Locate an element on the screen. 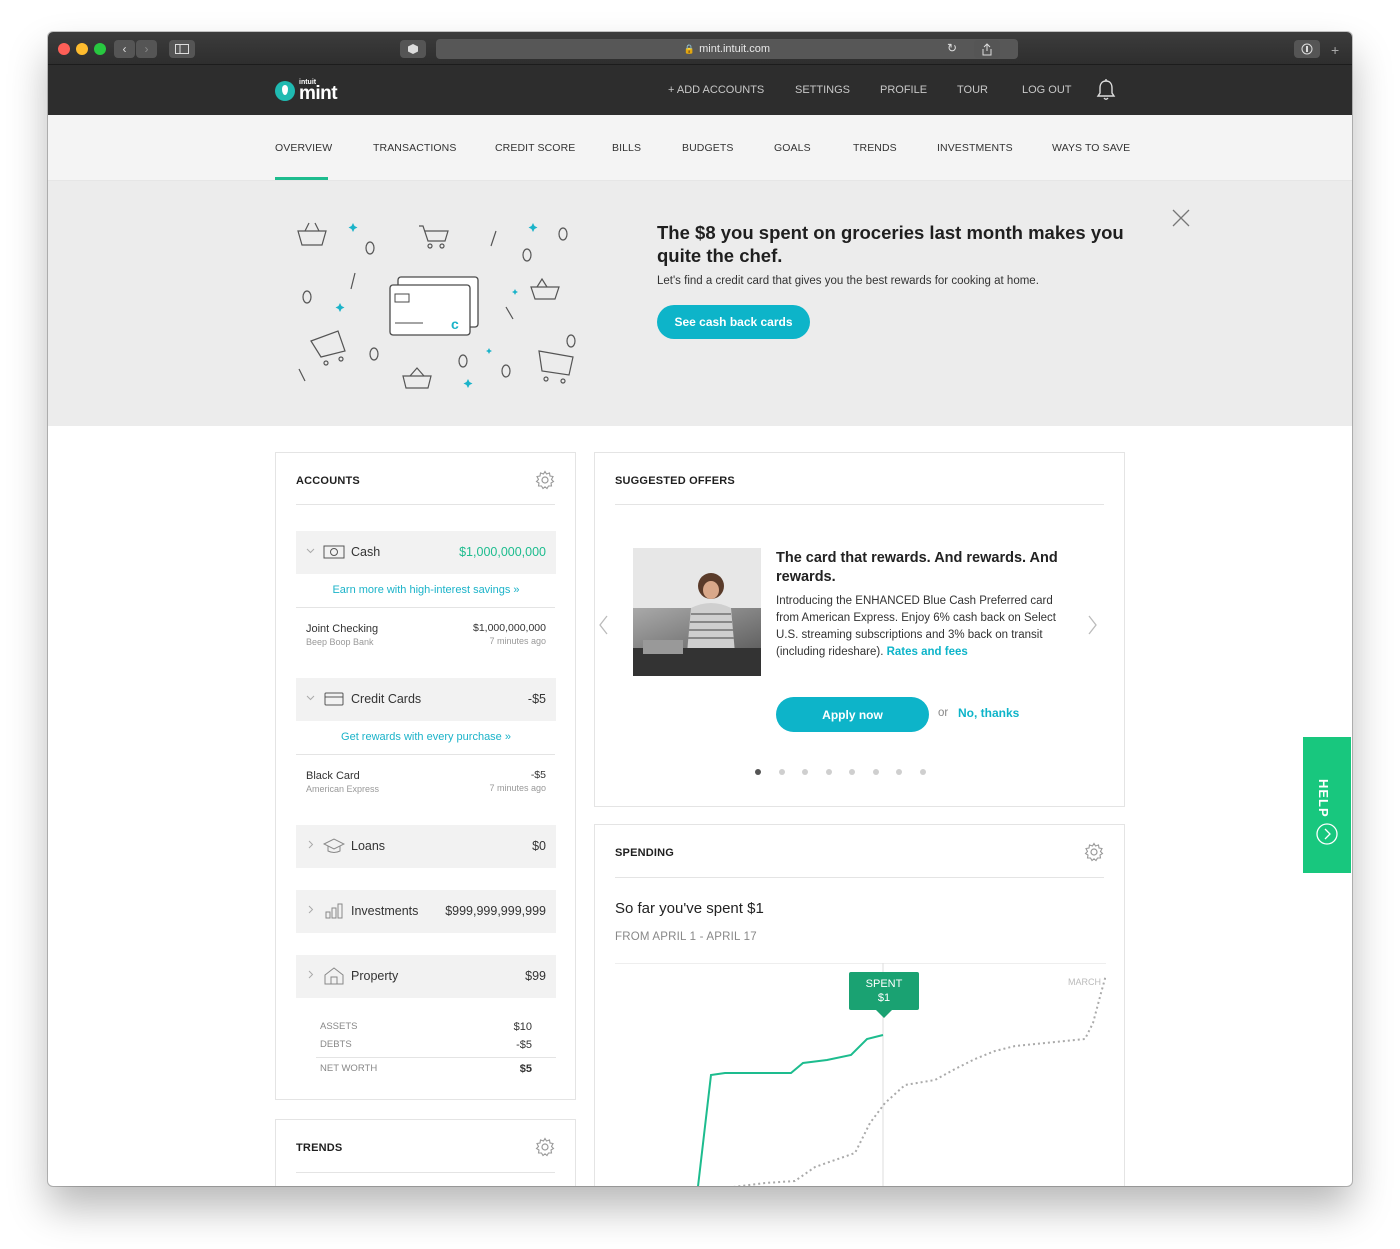 This screenshot has height=1249, width=1400. carousel-pagination is located at coordinates (840, 772).